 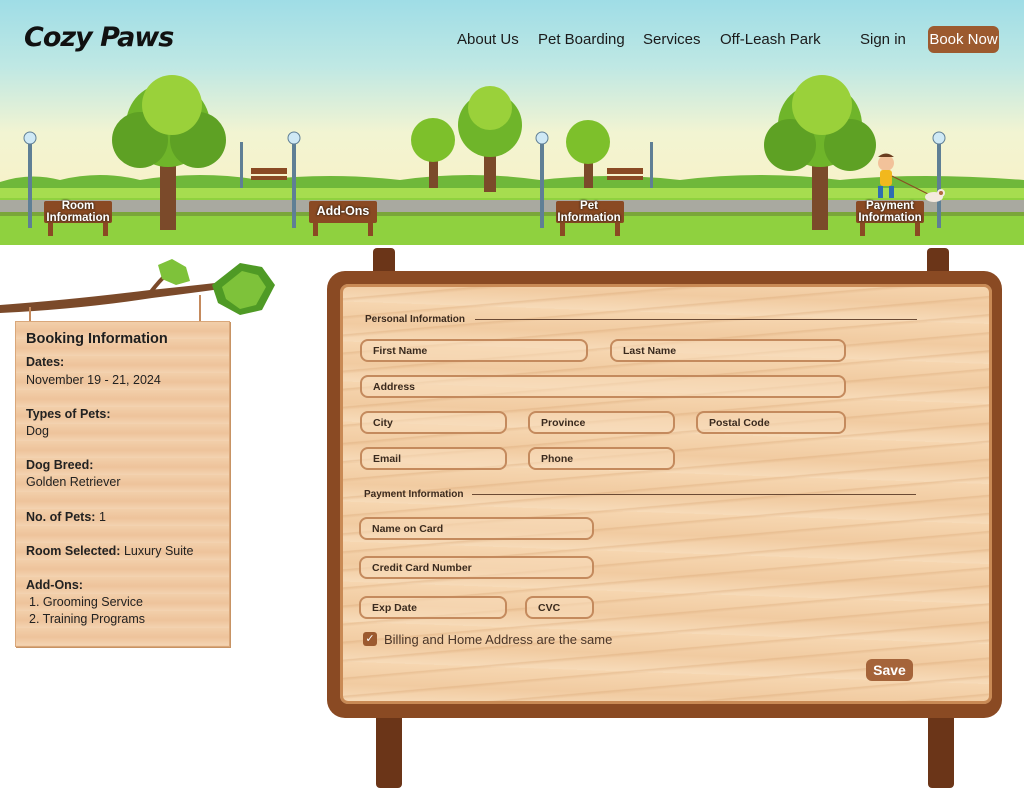 What do you see at coordinates (54, 585) in the screenshot?
I see `add-ons-label: Add-Ons:` at bounding box center [54, 585].